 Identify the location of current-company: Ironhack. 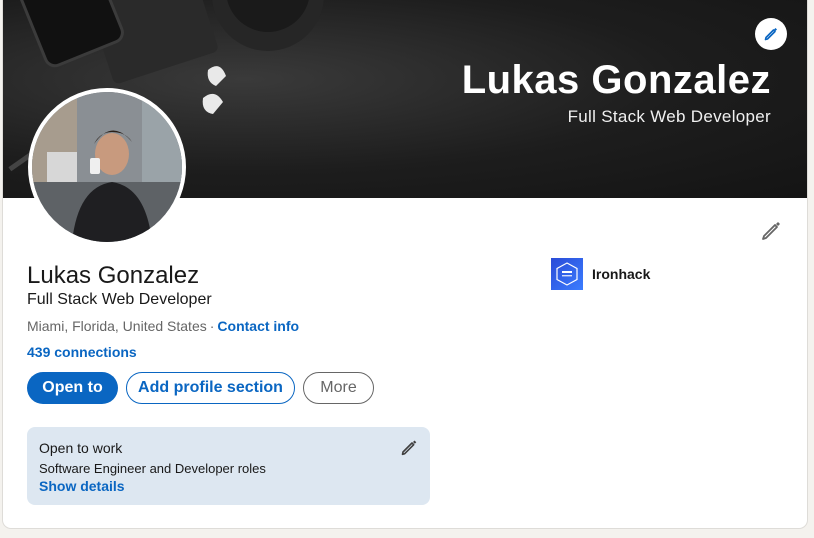
(600, 274).